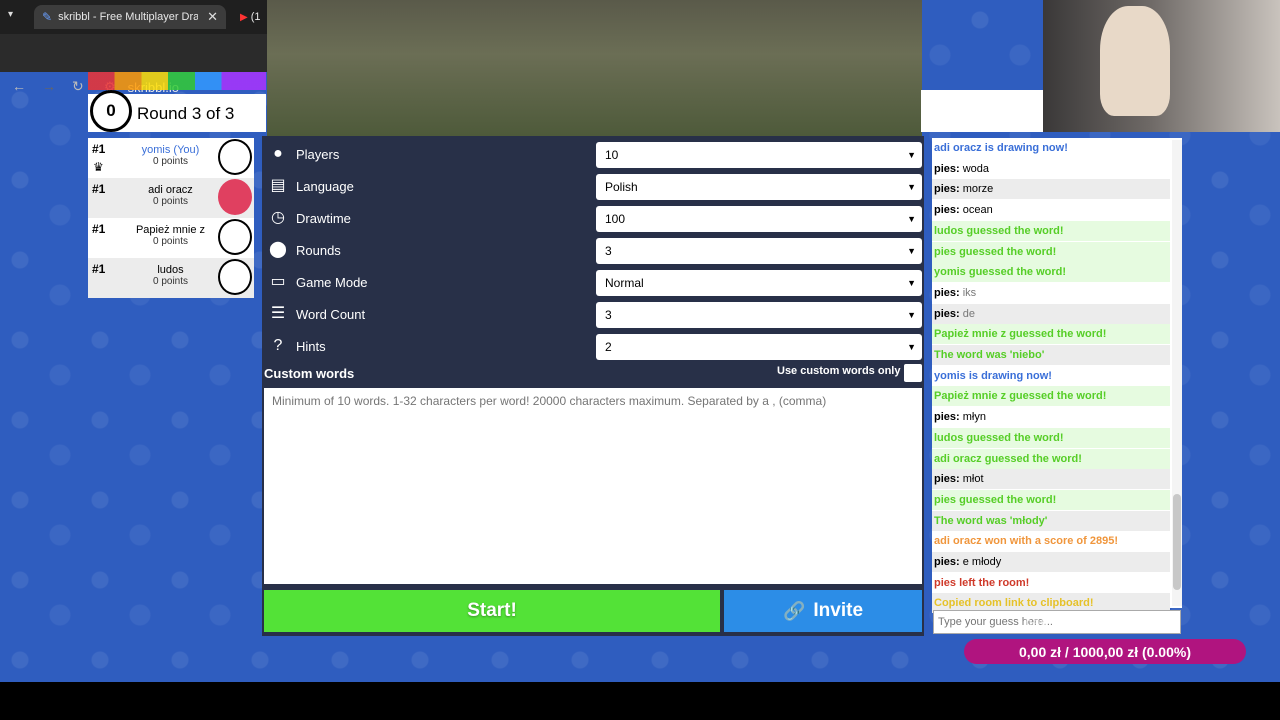 The height and width of the screenshot is (720, 1280). I want to click on invite-button: 🔗 Invite, so click(823, 611).